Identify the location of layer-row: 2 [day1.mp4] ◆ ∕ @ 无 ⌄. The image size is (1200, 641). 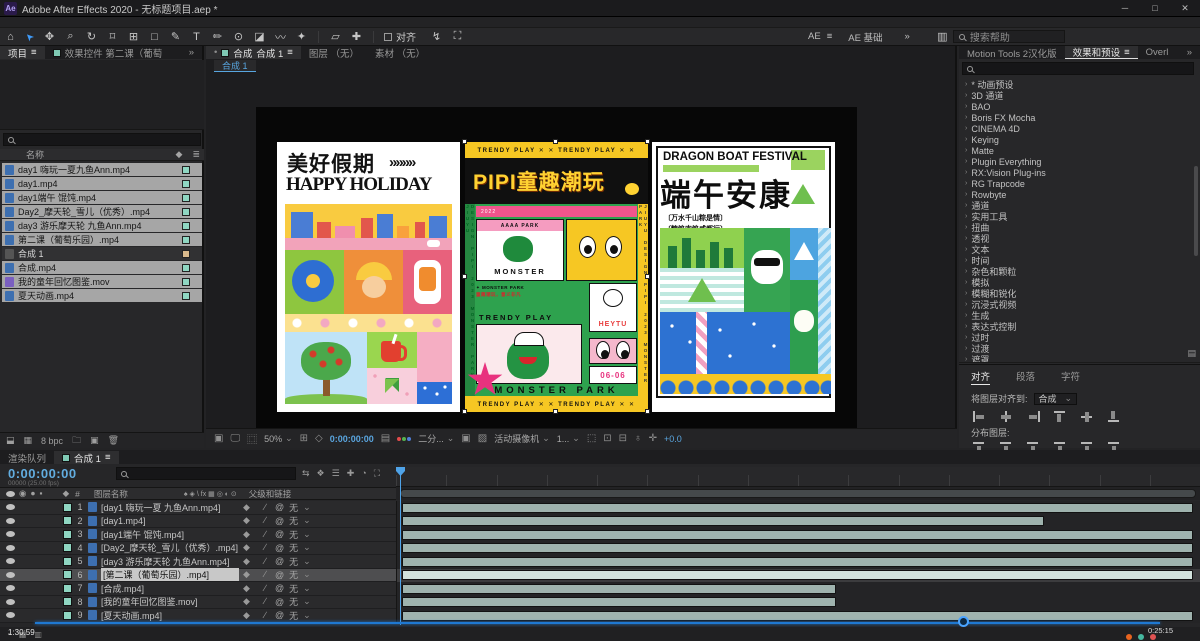
(600, 521).